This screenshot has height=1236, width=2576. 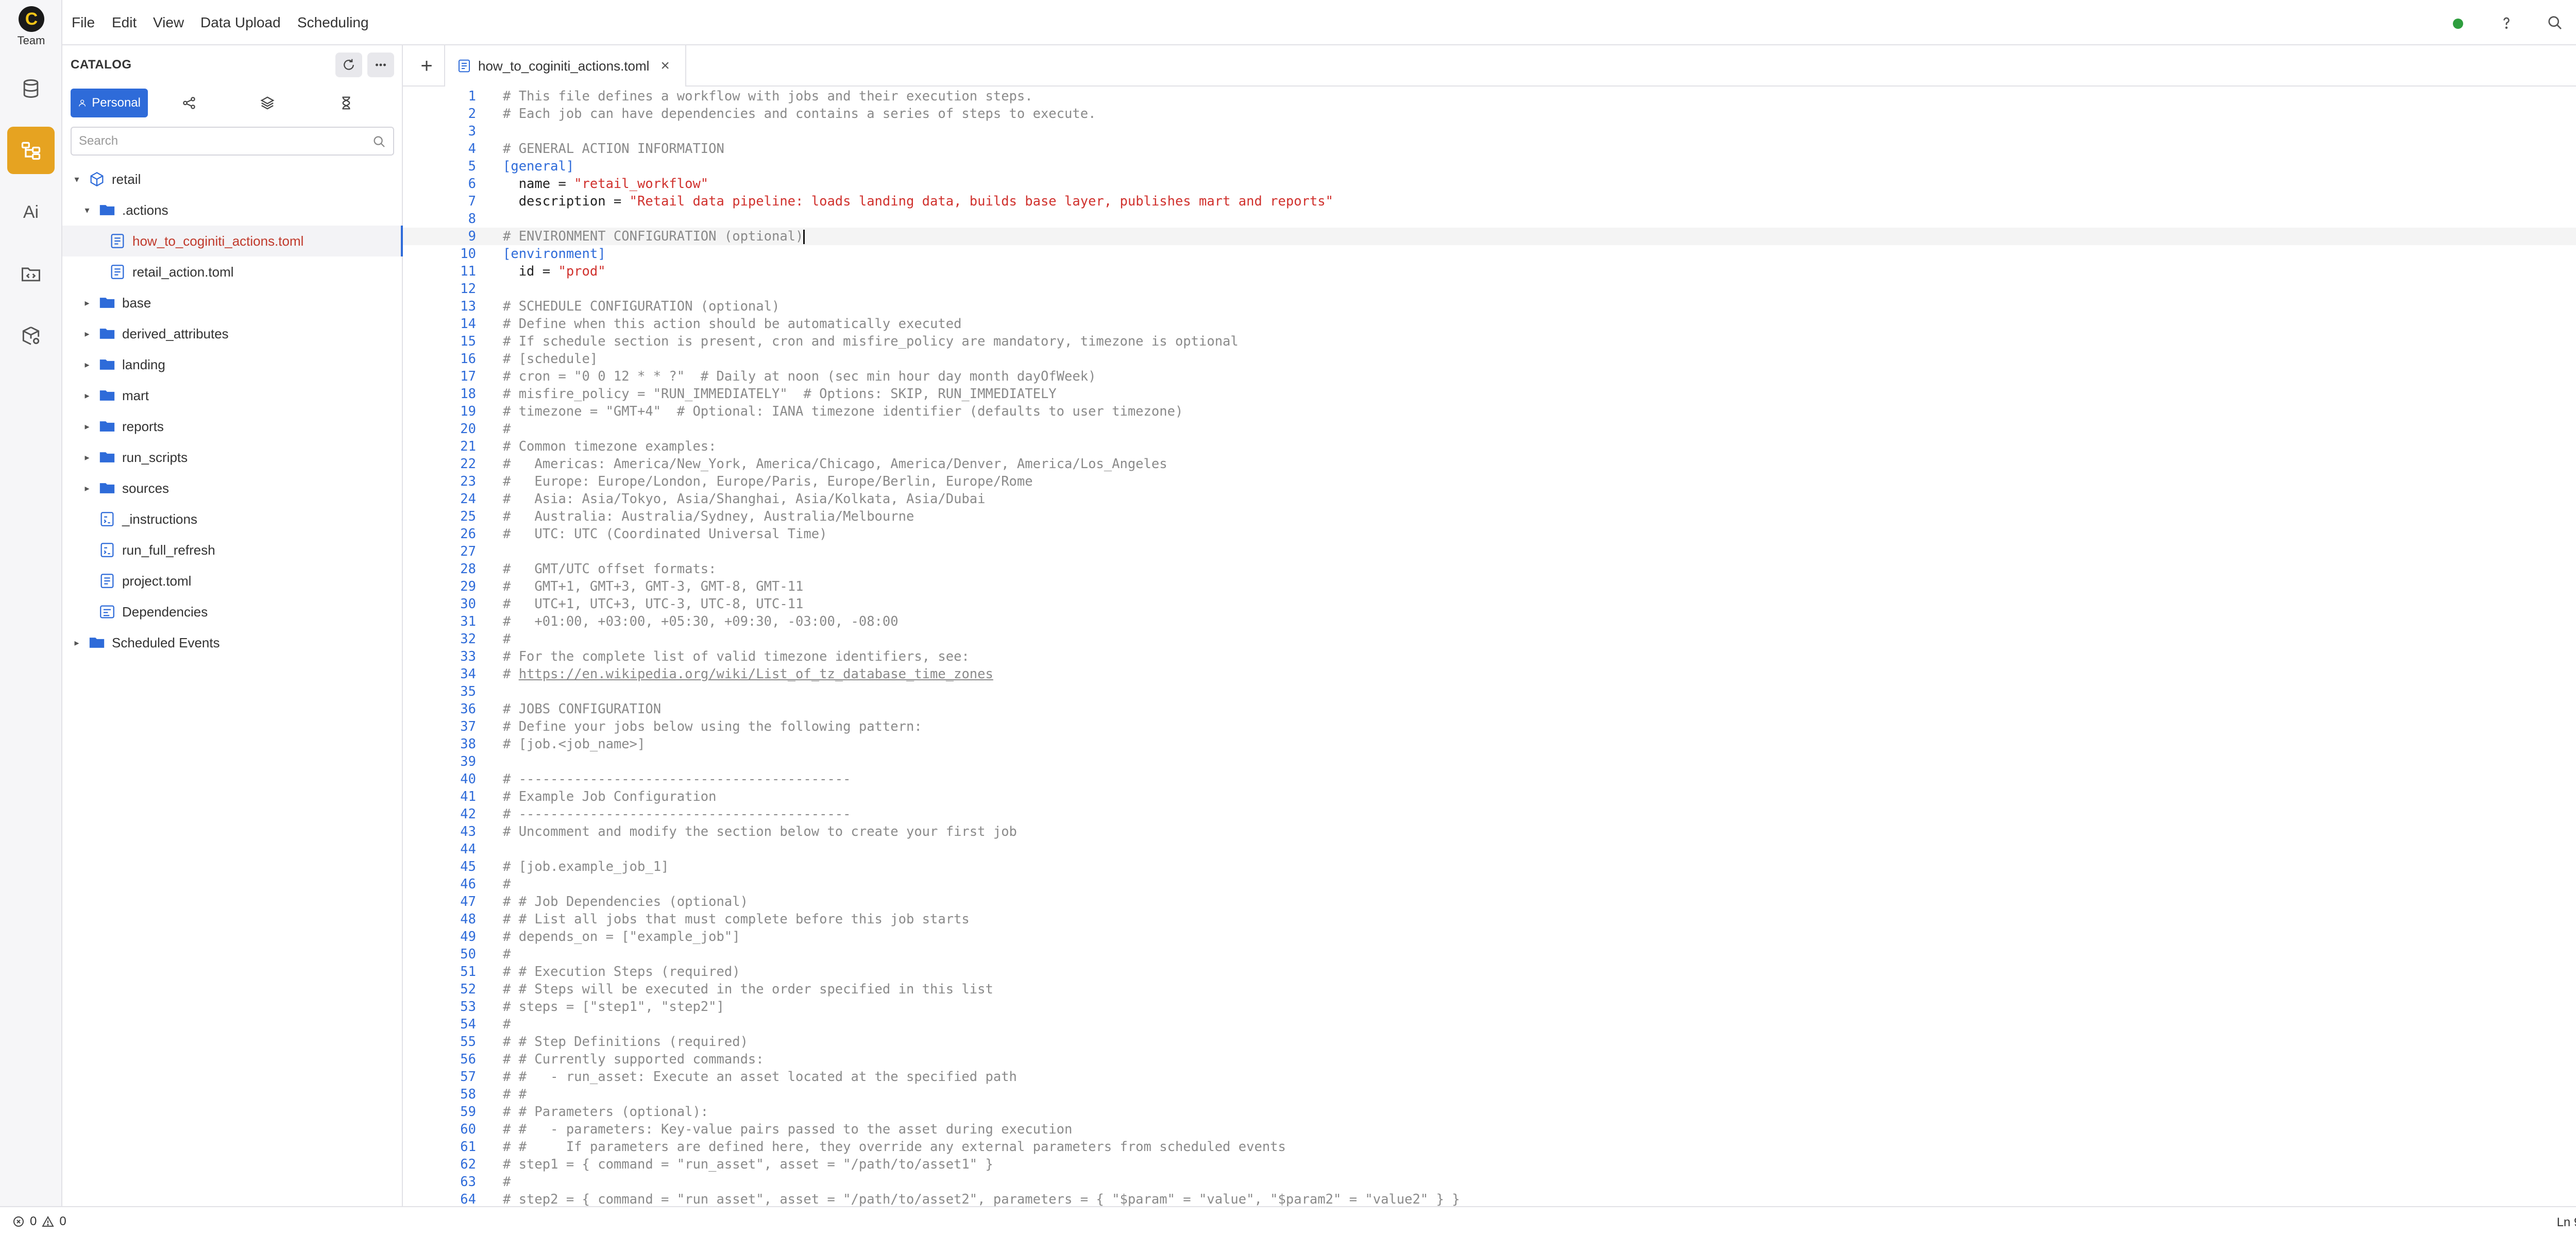 I want to click on code-line: 51 # # Execution Steps (required), so click(x=1489, y=972).